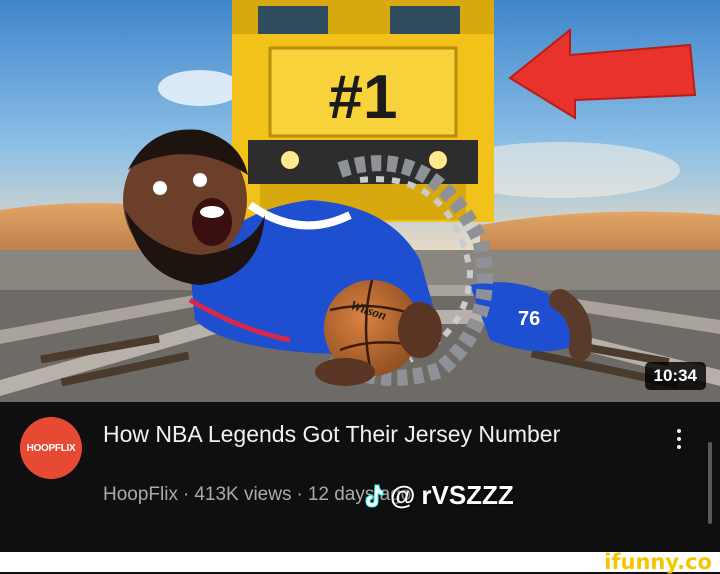 This screenshot has width=720, height=574. I want to click on tiktok-at-symbol: @, so click(403, 495).